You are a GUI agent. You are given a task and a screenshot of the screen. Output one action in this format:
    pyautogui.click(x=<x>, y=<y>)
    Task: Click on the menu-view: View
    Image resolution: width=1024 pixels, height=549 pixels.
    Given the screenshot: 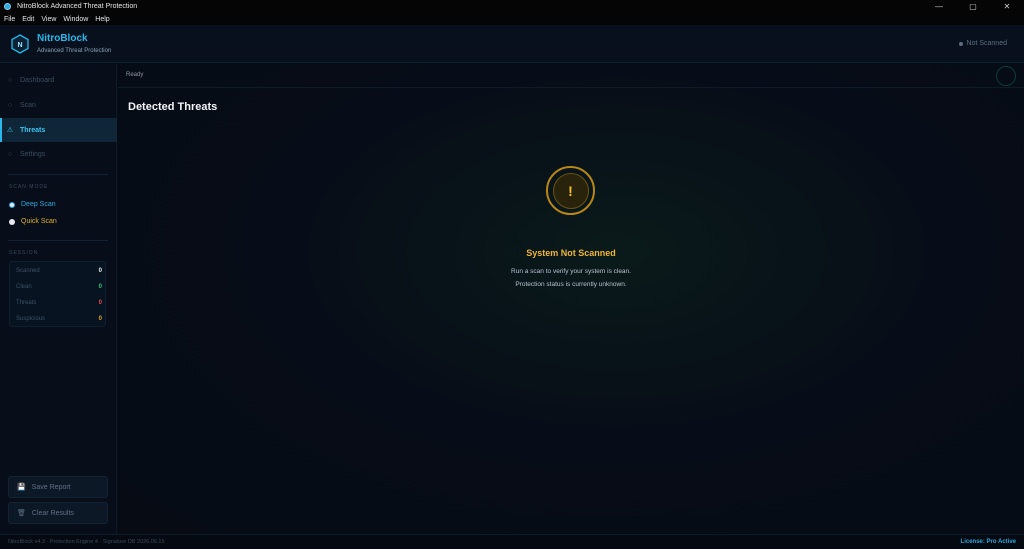 What is the action you would take?
    pyautogui.click(x=48, y=19)
    